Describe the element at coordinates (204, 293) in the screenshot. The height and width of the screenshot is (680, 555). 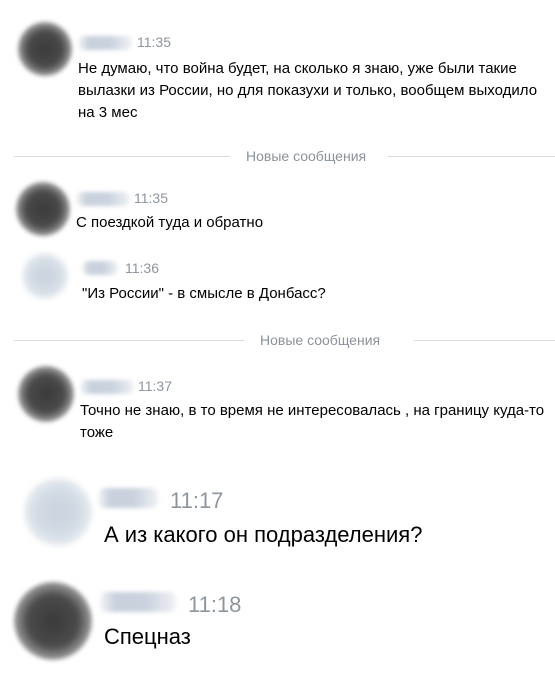
I see `message-text: "Из России" - в смысле в Донбасс?` at that location.